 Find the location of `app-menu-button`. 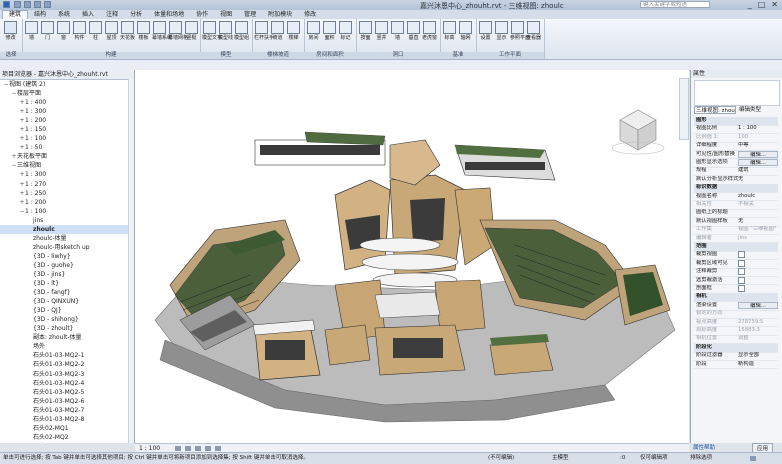

app-menu-button is located at coordinates (6, 4).